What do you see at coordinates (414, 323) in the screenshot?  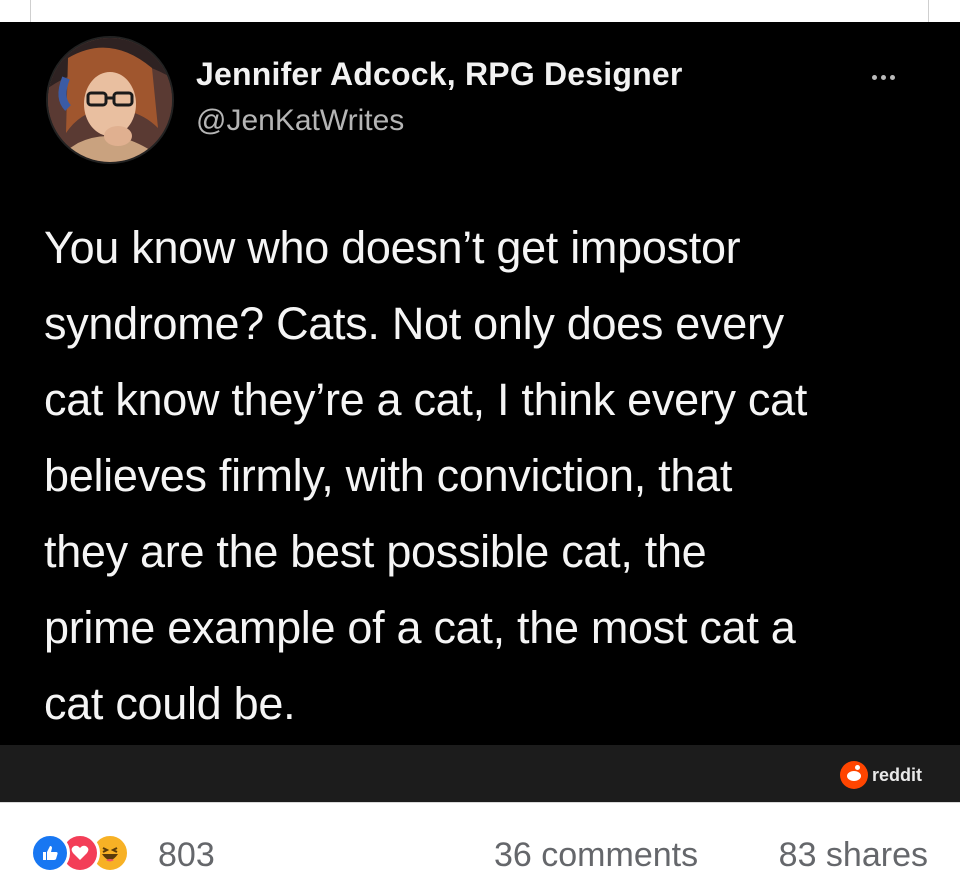 I see `tweet-line: syndrome? Cats. Not only does every` at bounding box center [414, 323].